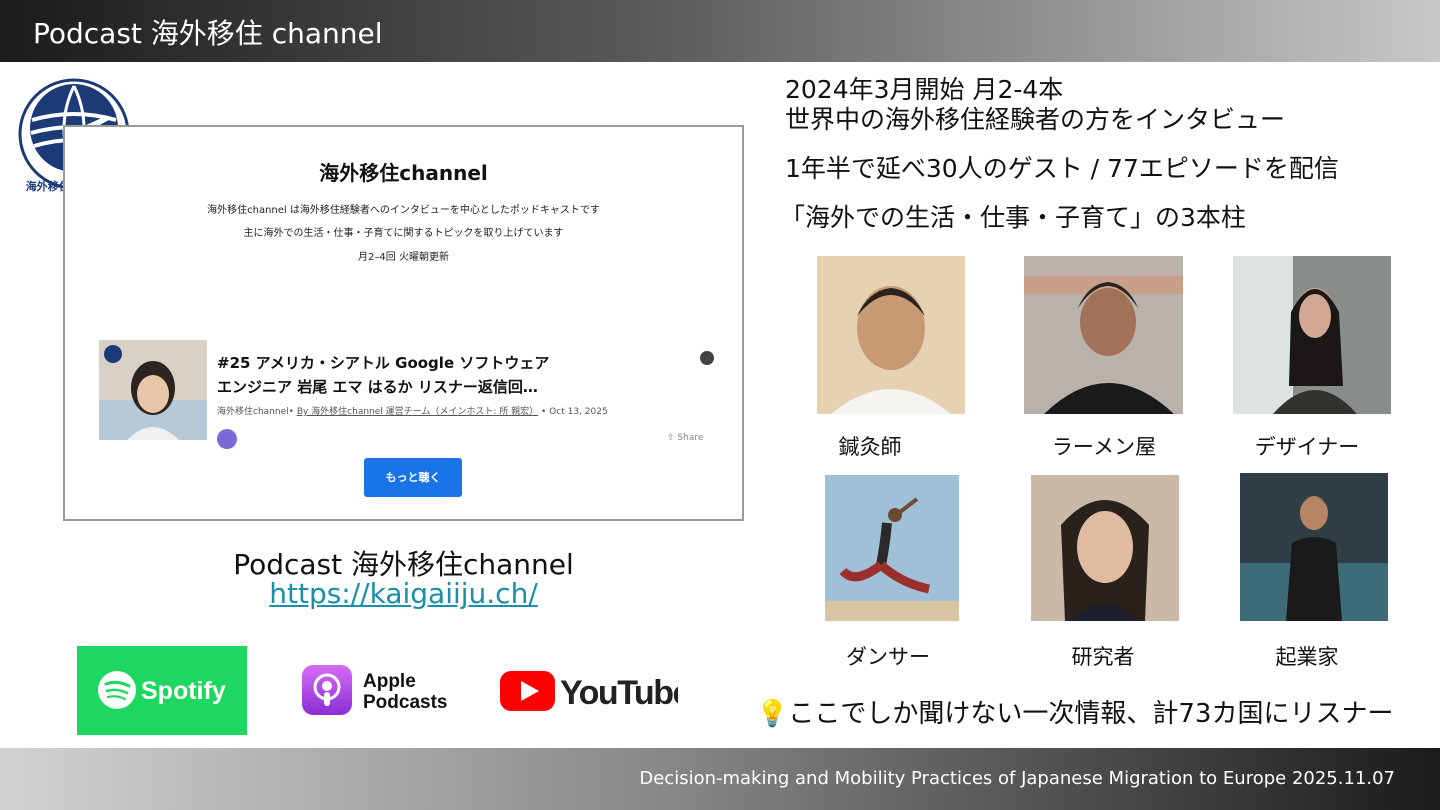 This screenshot has width=1440, height=810. I want to click on spotify-icon, so click(707, 358).